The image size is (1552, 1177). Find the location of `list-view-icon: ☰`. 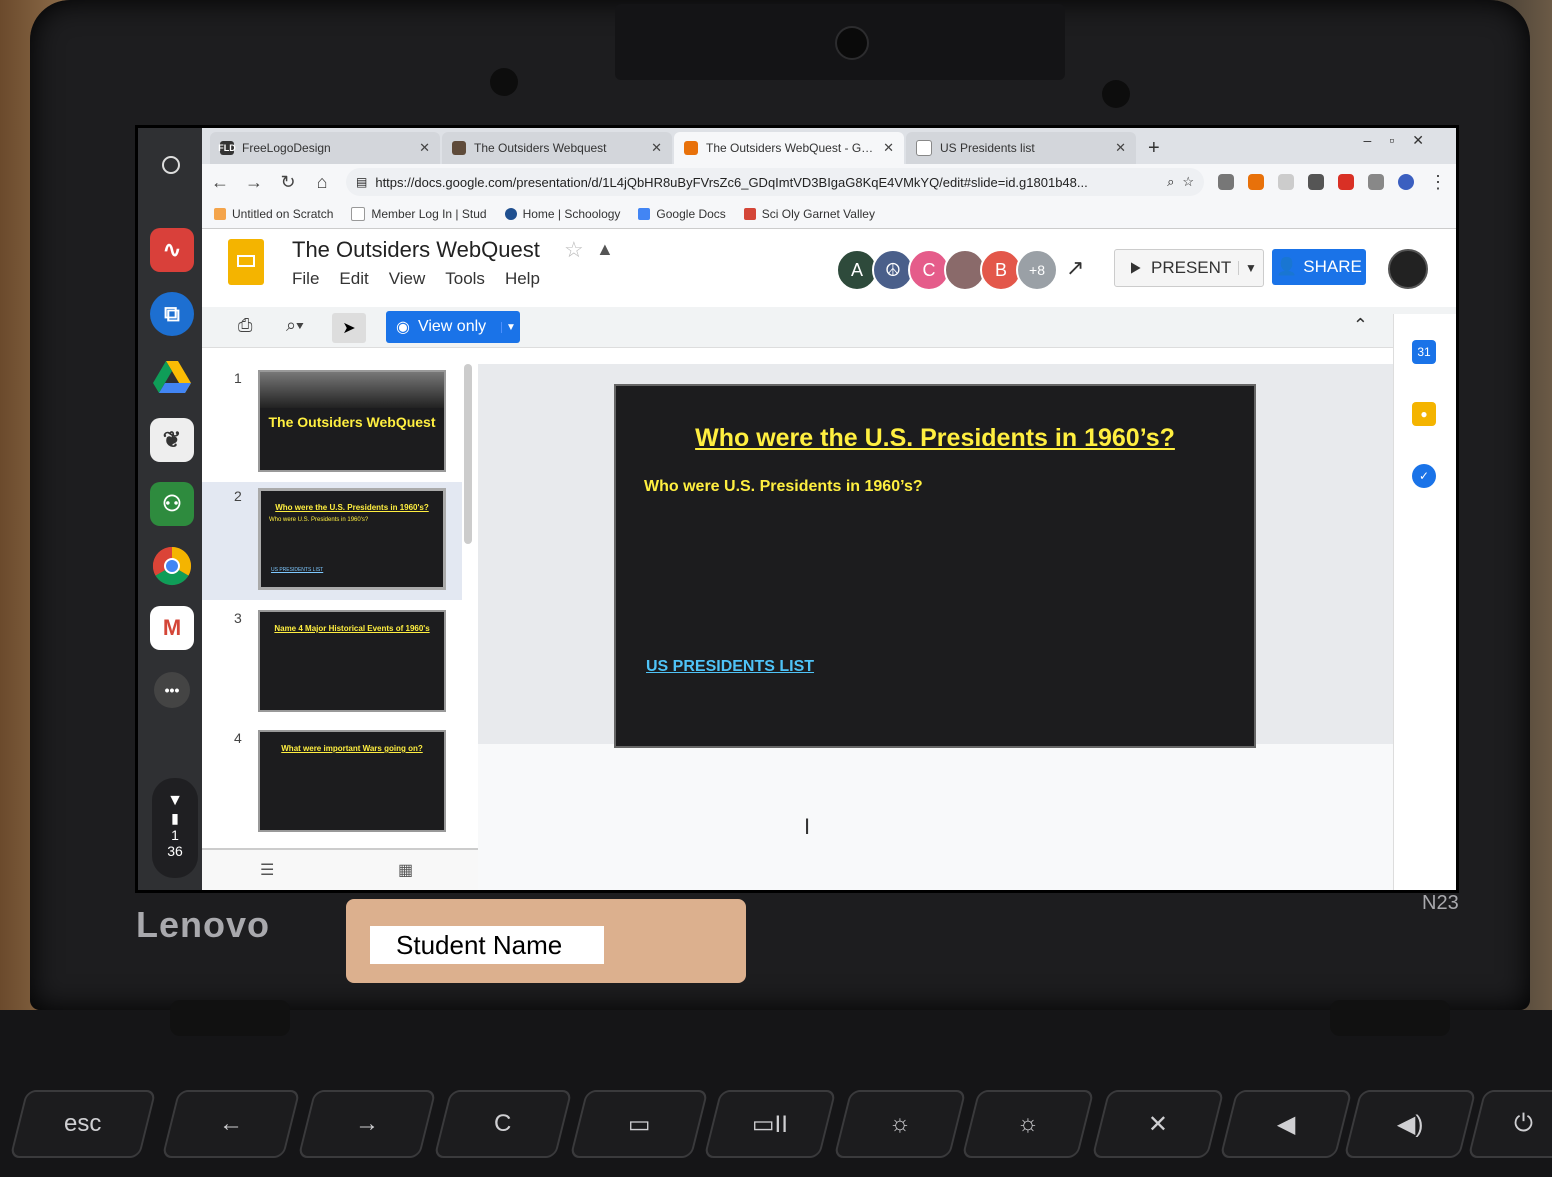

list-view-icon: ☰ is located at coordinates (267, 870).